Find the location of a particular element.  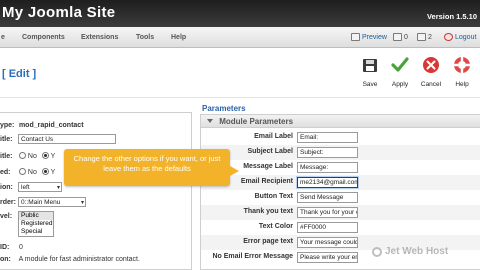

order-label: rder: is located at coordinates (8, 202).